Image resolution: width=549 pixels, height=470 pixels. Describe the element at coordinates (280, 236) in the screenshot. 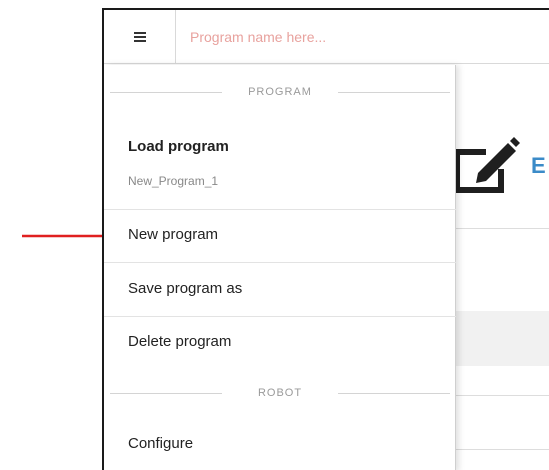

I see `menu-item-new-program: New program` at that location.